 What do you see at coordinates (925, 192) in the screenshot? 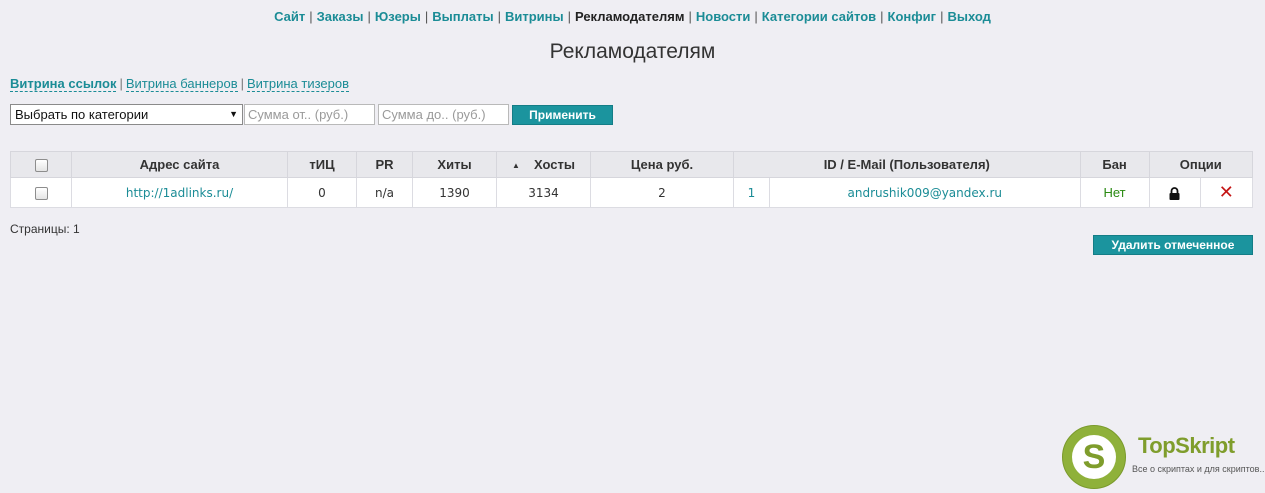
I see `row-user-email-link: andrushik009@yandex.ru` at bounding box center [925, 192].